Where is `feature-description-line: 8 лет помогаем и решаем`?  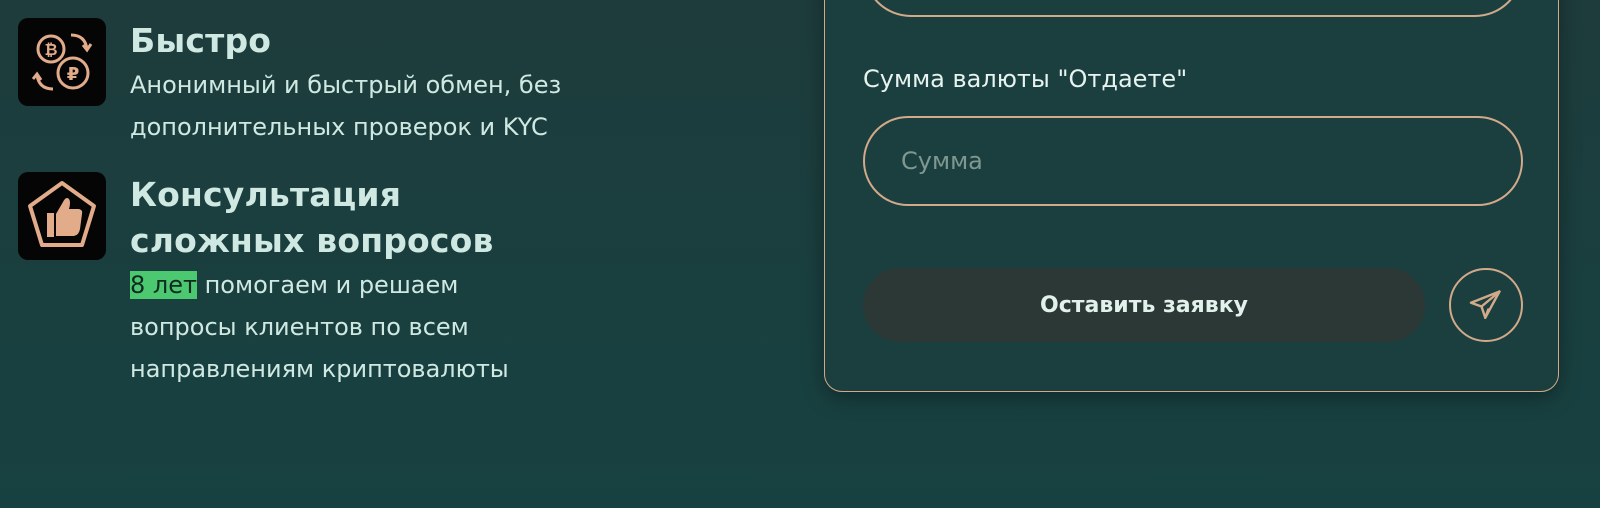
feature-description-line: 8 лет помогаем и решаем is located at coordinates (410, 285).